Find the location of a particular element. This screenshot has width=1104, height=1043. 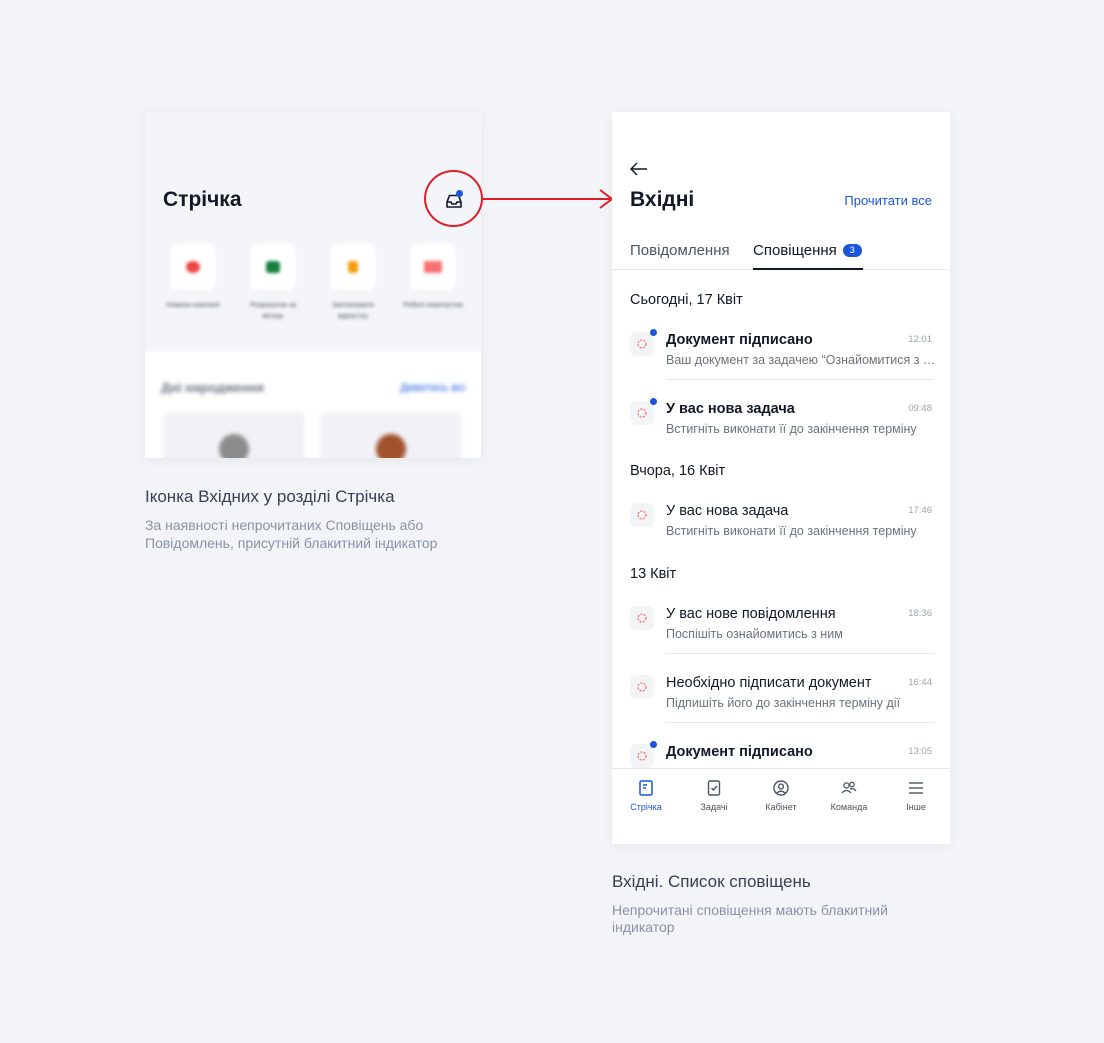

tab-label: Сповіщення is located at coordinates (795, 250).